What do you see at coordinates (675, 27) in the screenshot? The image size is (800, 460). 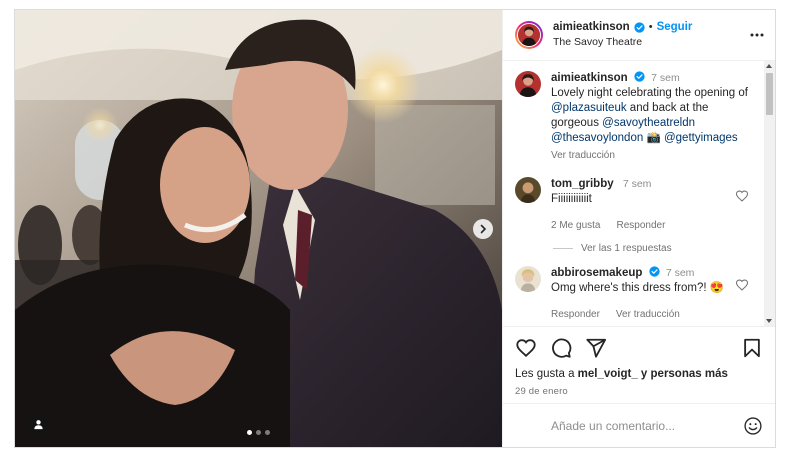 I see `follow-button: Seguir` at bounding box center [675, 27].